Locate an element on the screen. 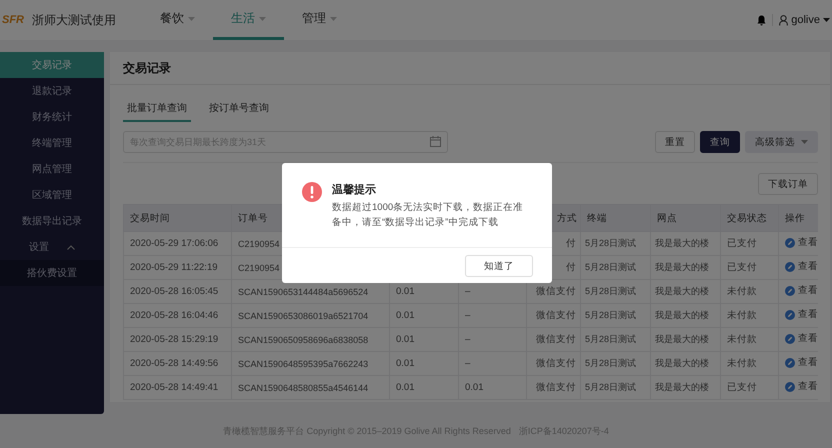 This screenshot has width=832, height=448. warning-icon is located at coordinates (312, 192).